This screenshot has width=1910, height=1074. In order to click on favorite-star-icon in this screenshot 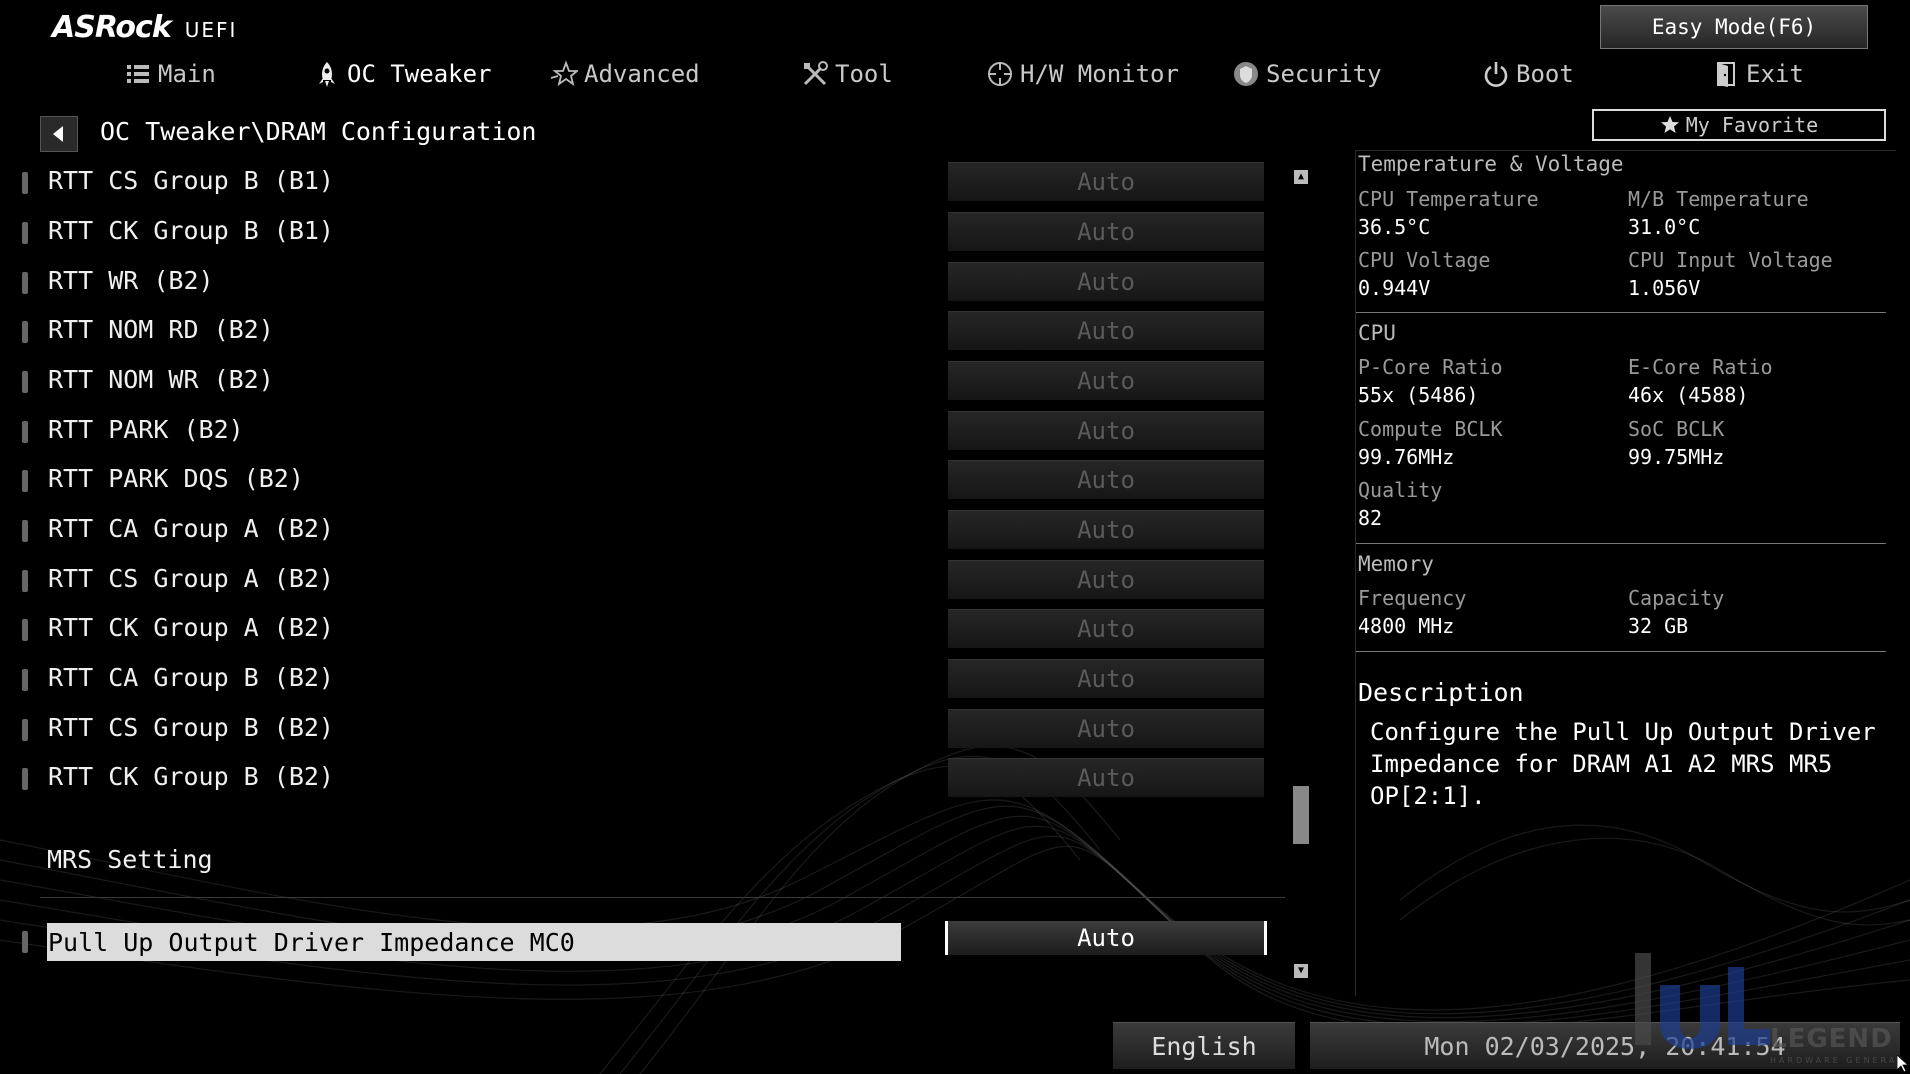, I will do `click(1669, 124)`.